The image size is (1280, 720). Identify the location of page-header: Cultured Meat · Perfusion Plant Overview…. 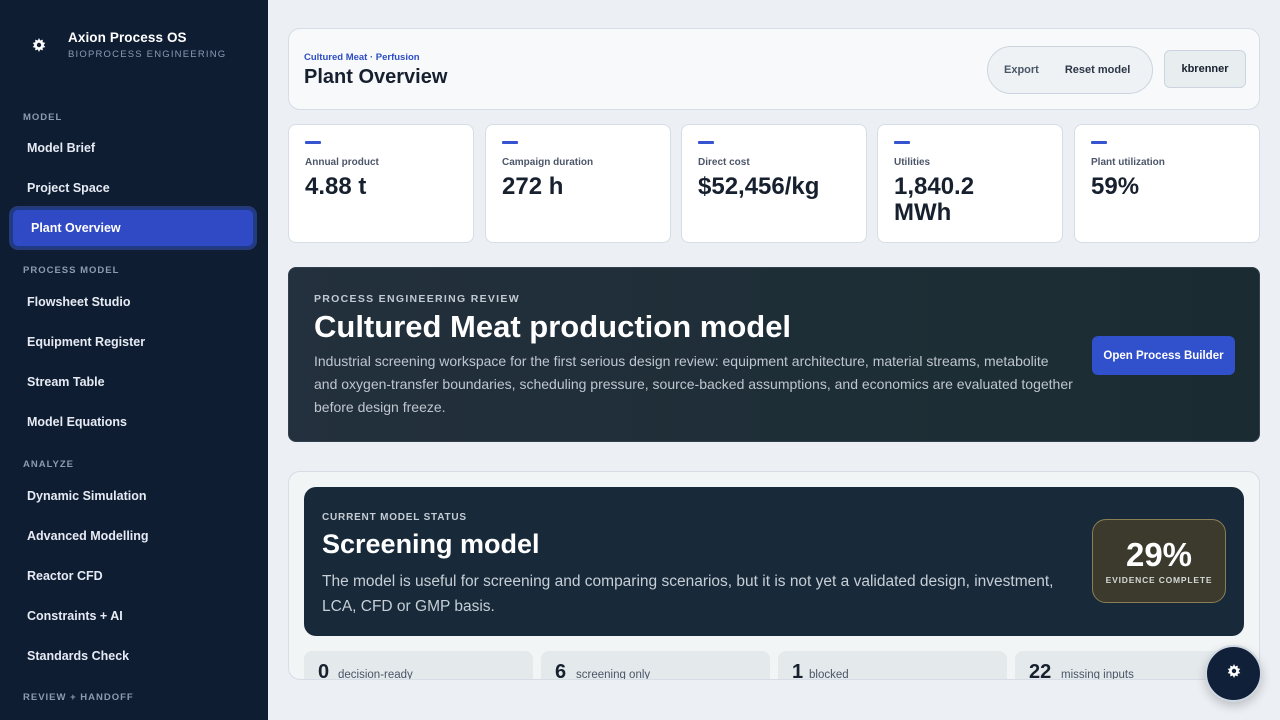
(774, 69).